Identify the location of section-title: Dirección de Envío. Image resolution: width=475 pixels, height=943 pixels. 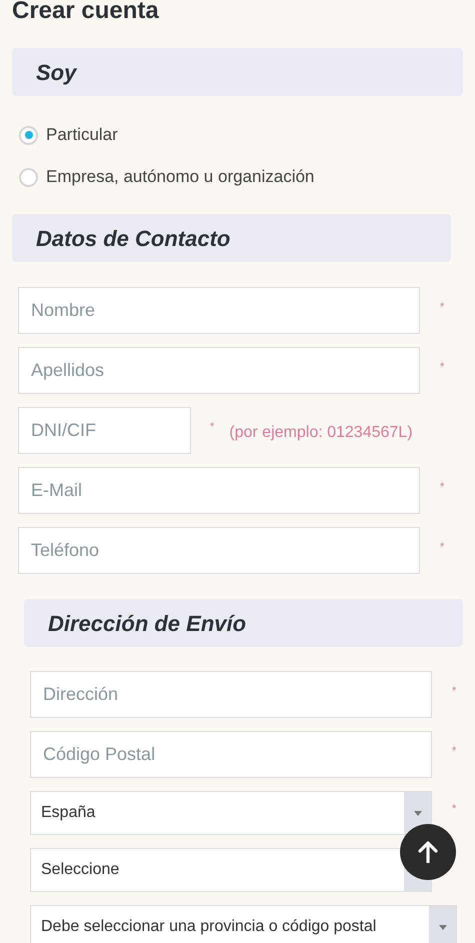
(147, 624).